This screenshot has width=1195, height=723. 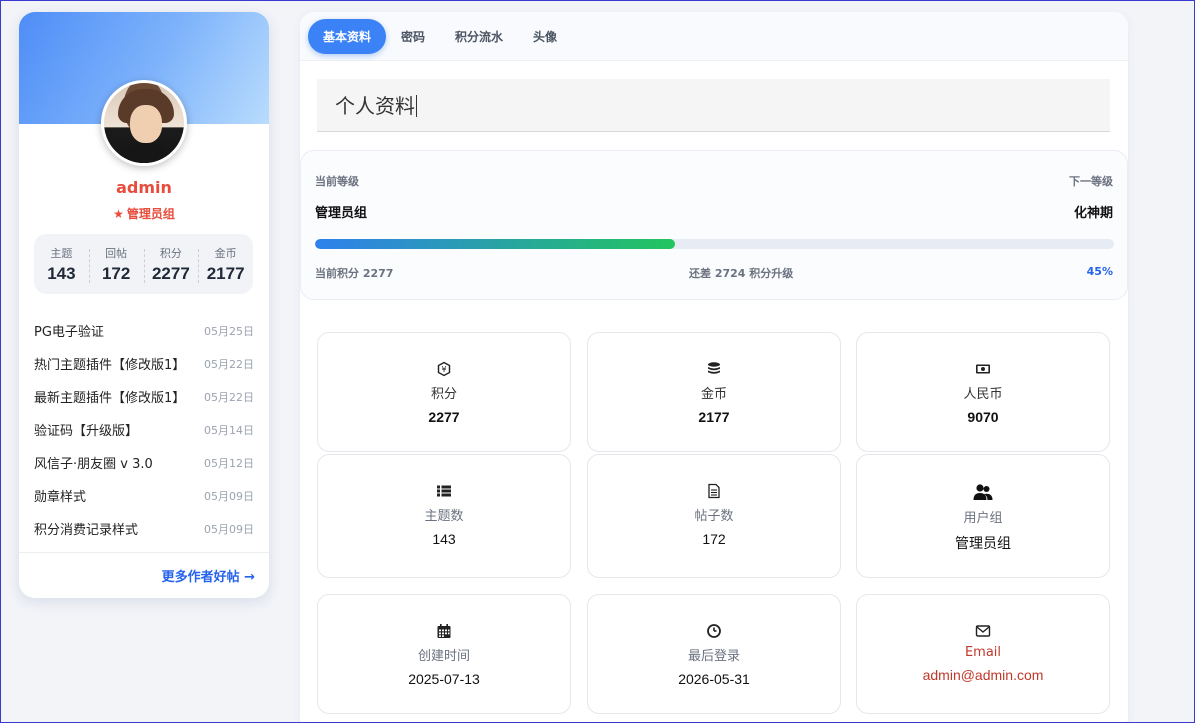 What do you see at coordinates (225, 273) in the screenshot?
I see `stat-value: 2177` at bounding box center [225, 273].